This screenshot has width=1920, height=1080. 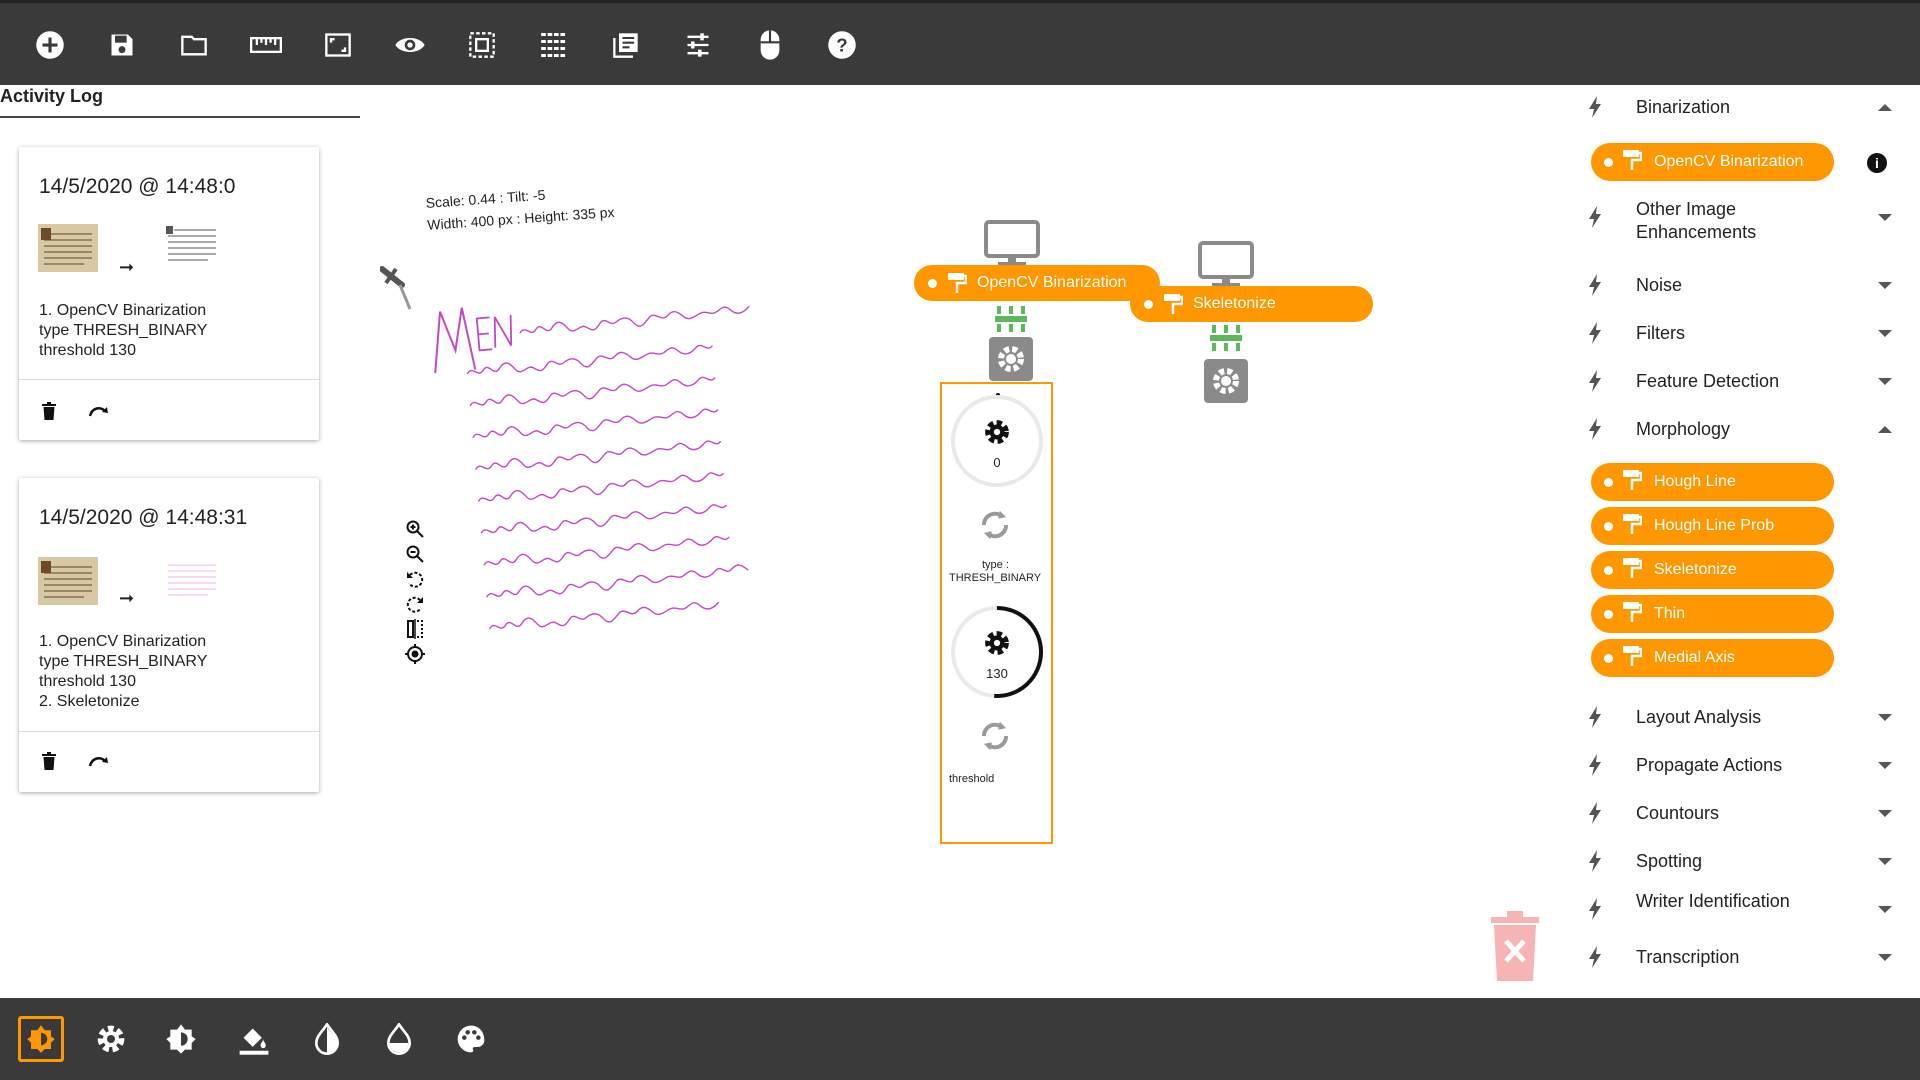 What do you see at coordinates (415, 578) in the screenshot?
I see `rotate-left-icon` at bounding box center [415, 578].